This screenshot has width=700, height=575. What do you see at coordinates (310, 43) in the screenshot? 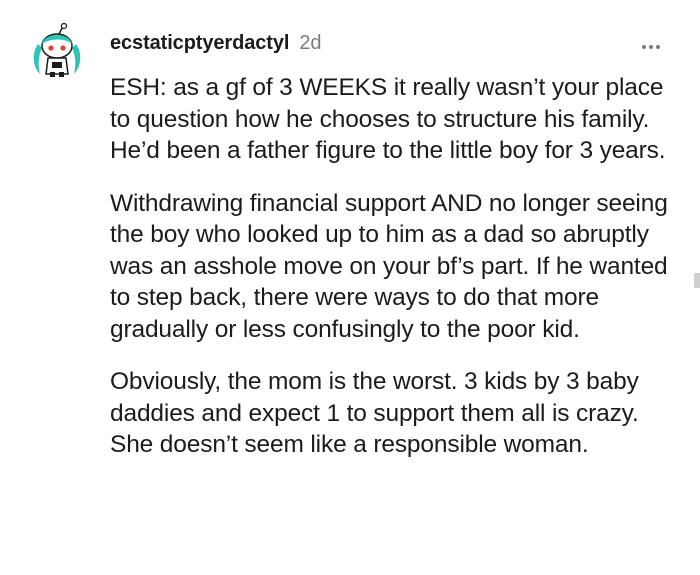
I see `comment-age: 2d` at bounding box center [310, 43].